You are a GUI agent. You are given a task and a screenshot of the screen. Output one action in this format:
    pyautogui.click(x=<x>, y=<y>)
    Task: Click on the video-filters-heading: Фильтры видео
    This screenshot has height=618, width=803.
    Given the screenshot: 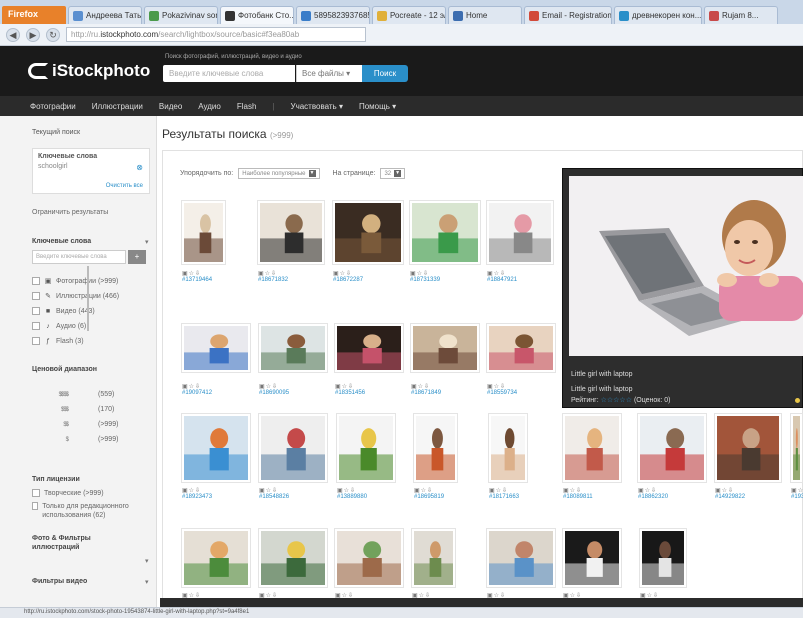 What is the action you would take?
    pyautogui.click(x=59, y=581)
    